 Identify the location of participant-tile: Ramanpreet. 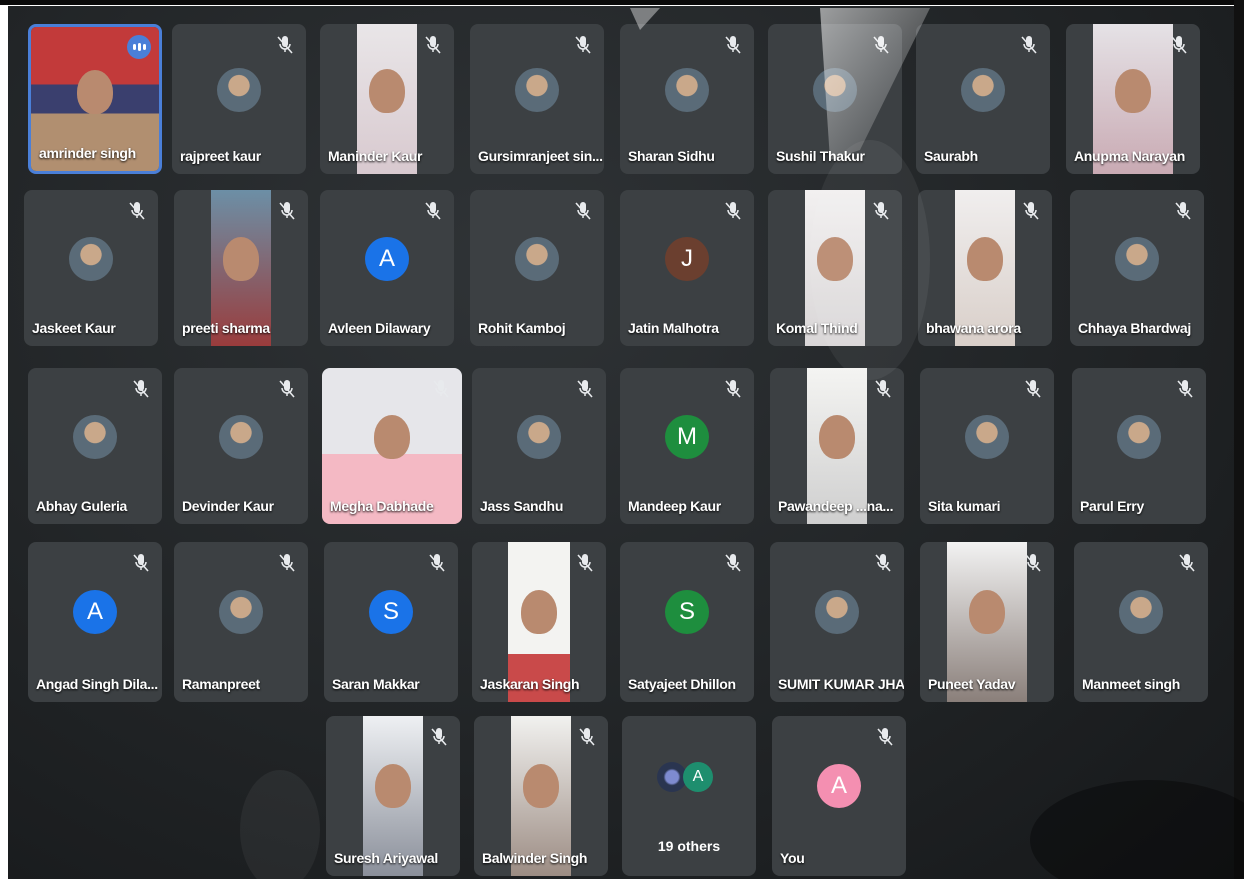
(241, 622).